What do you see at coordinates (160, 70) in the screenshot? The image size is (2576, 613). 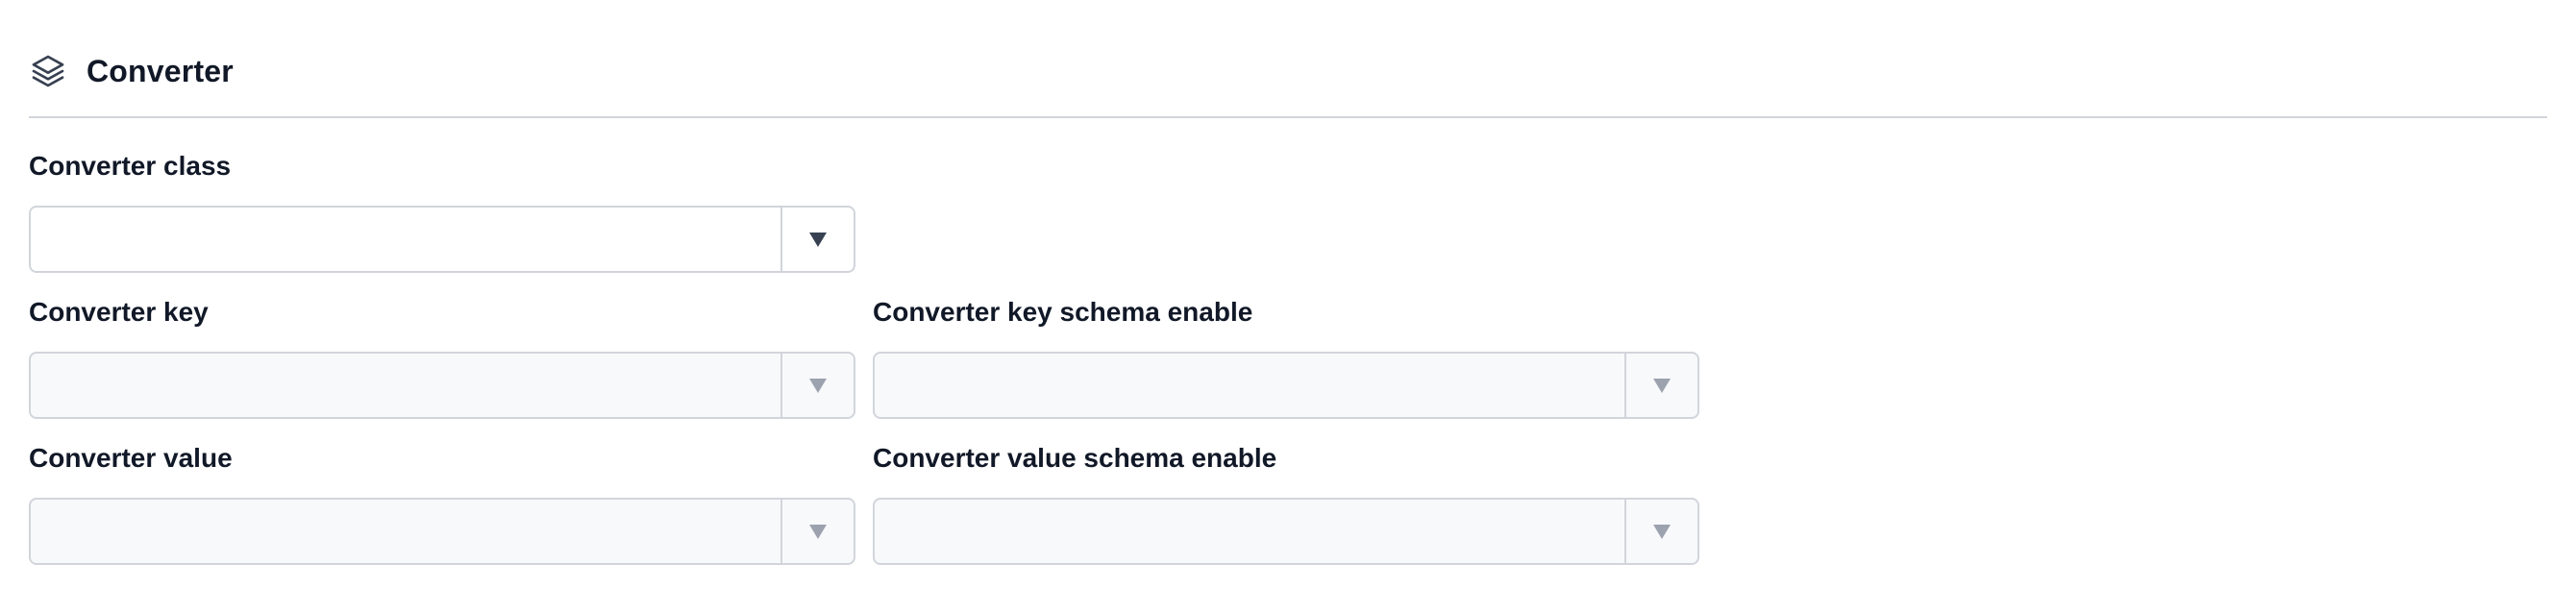 I see `section-title: Converter` at bounding box center [160, 70].